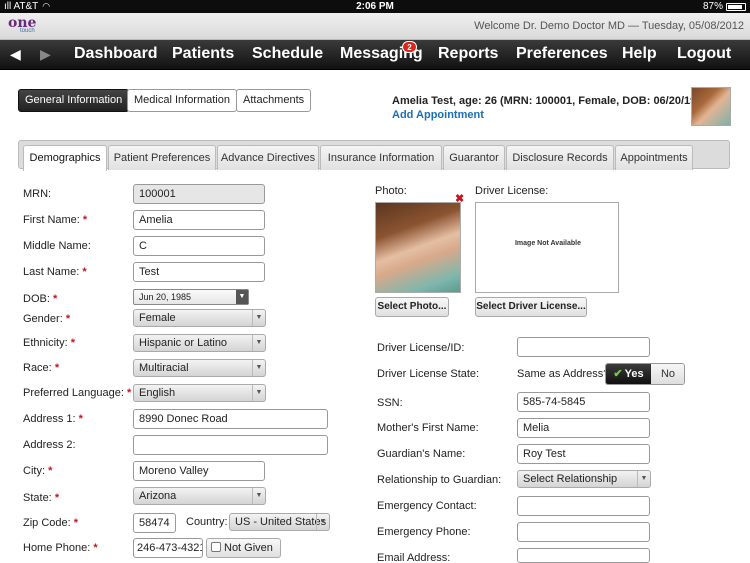  Describe the element at coordinates (274, 100) in the screenshot. I see `tab-attachments: Attachments` at that location.